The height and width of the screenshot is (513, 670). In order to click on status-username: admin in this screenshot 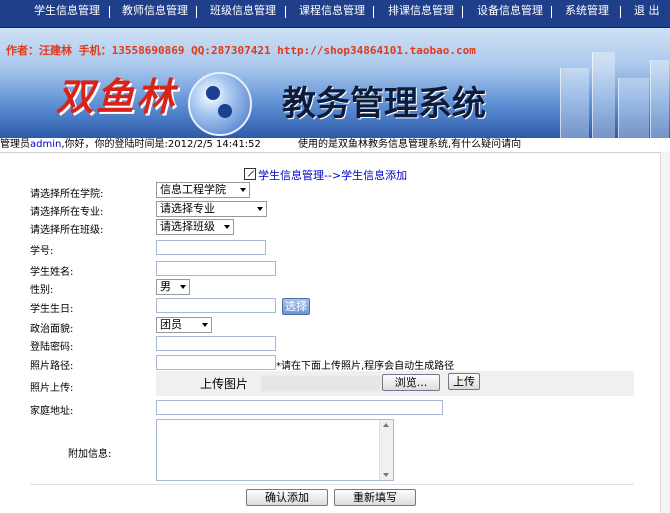, I will do `click(46, 144)`.